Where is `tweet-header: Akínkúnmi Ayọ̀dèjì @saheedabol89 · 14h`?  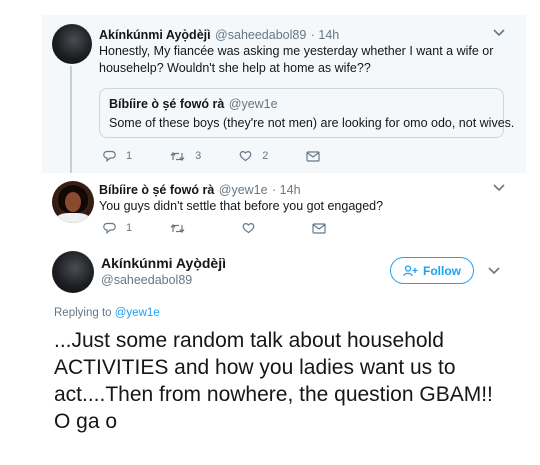 tweet-header: Akínkúnmi Ayọ̀dèjì @saheedabol89 · 14h is located at coordinates (219, 35).